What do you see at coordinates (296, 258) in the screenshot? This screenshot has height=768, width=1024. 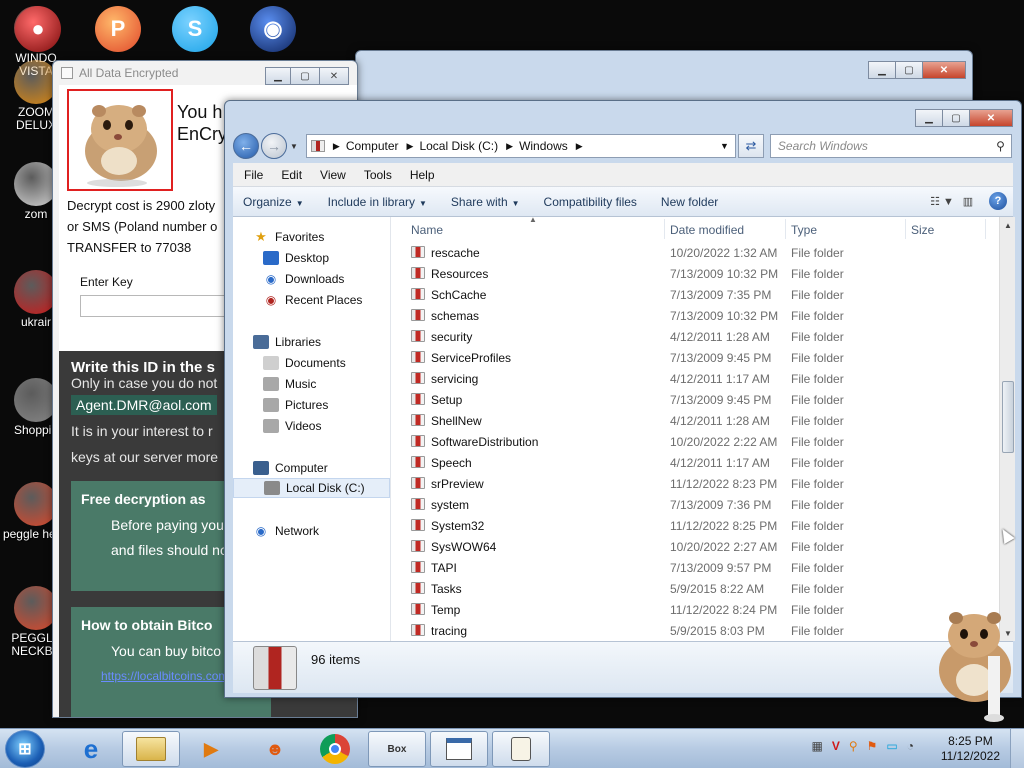 I see `nav-desktop: Desktop` at bounding box center [296, 258].